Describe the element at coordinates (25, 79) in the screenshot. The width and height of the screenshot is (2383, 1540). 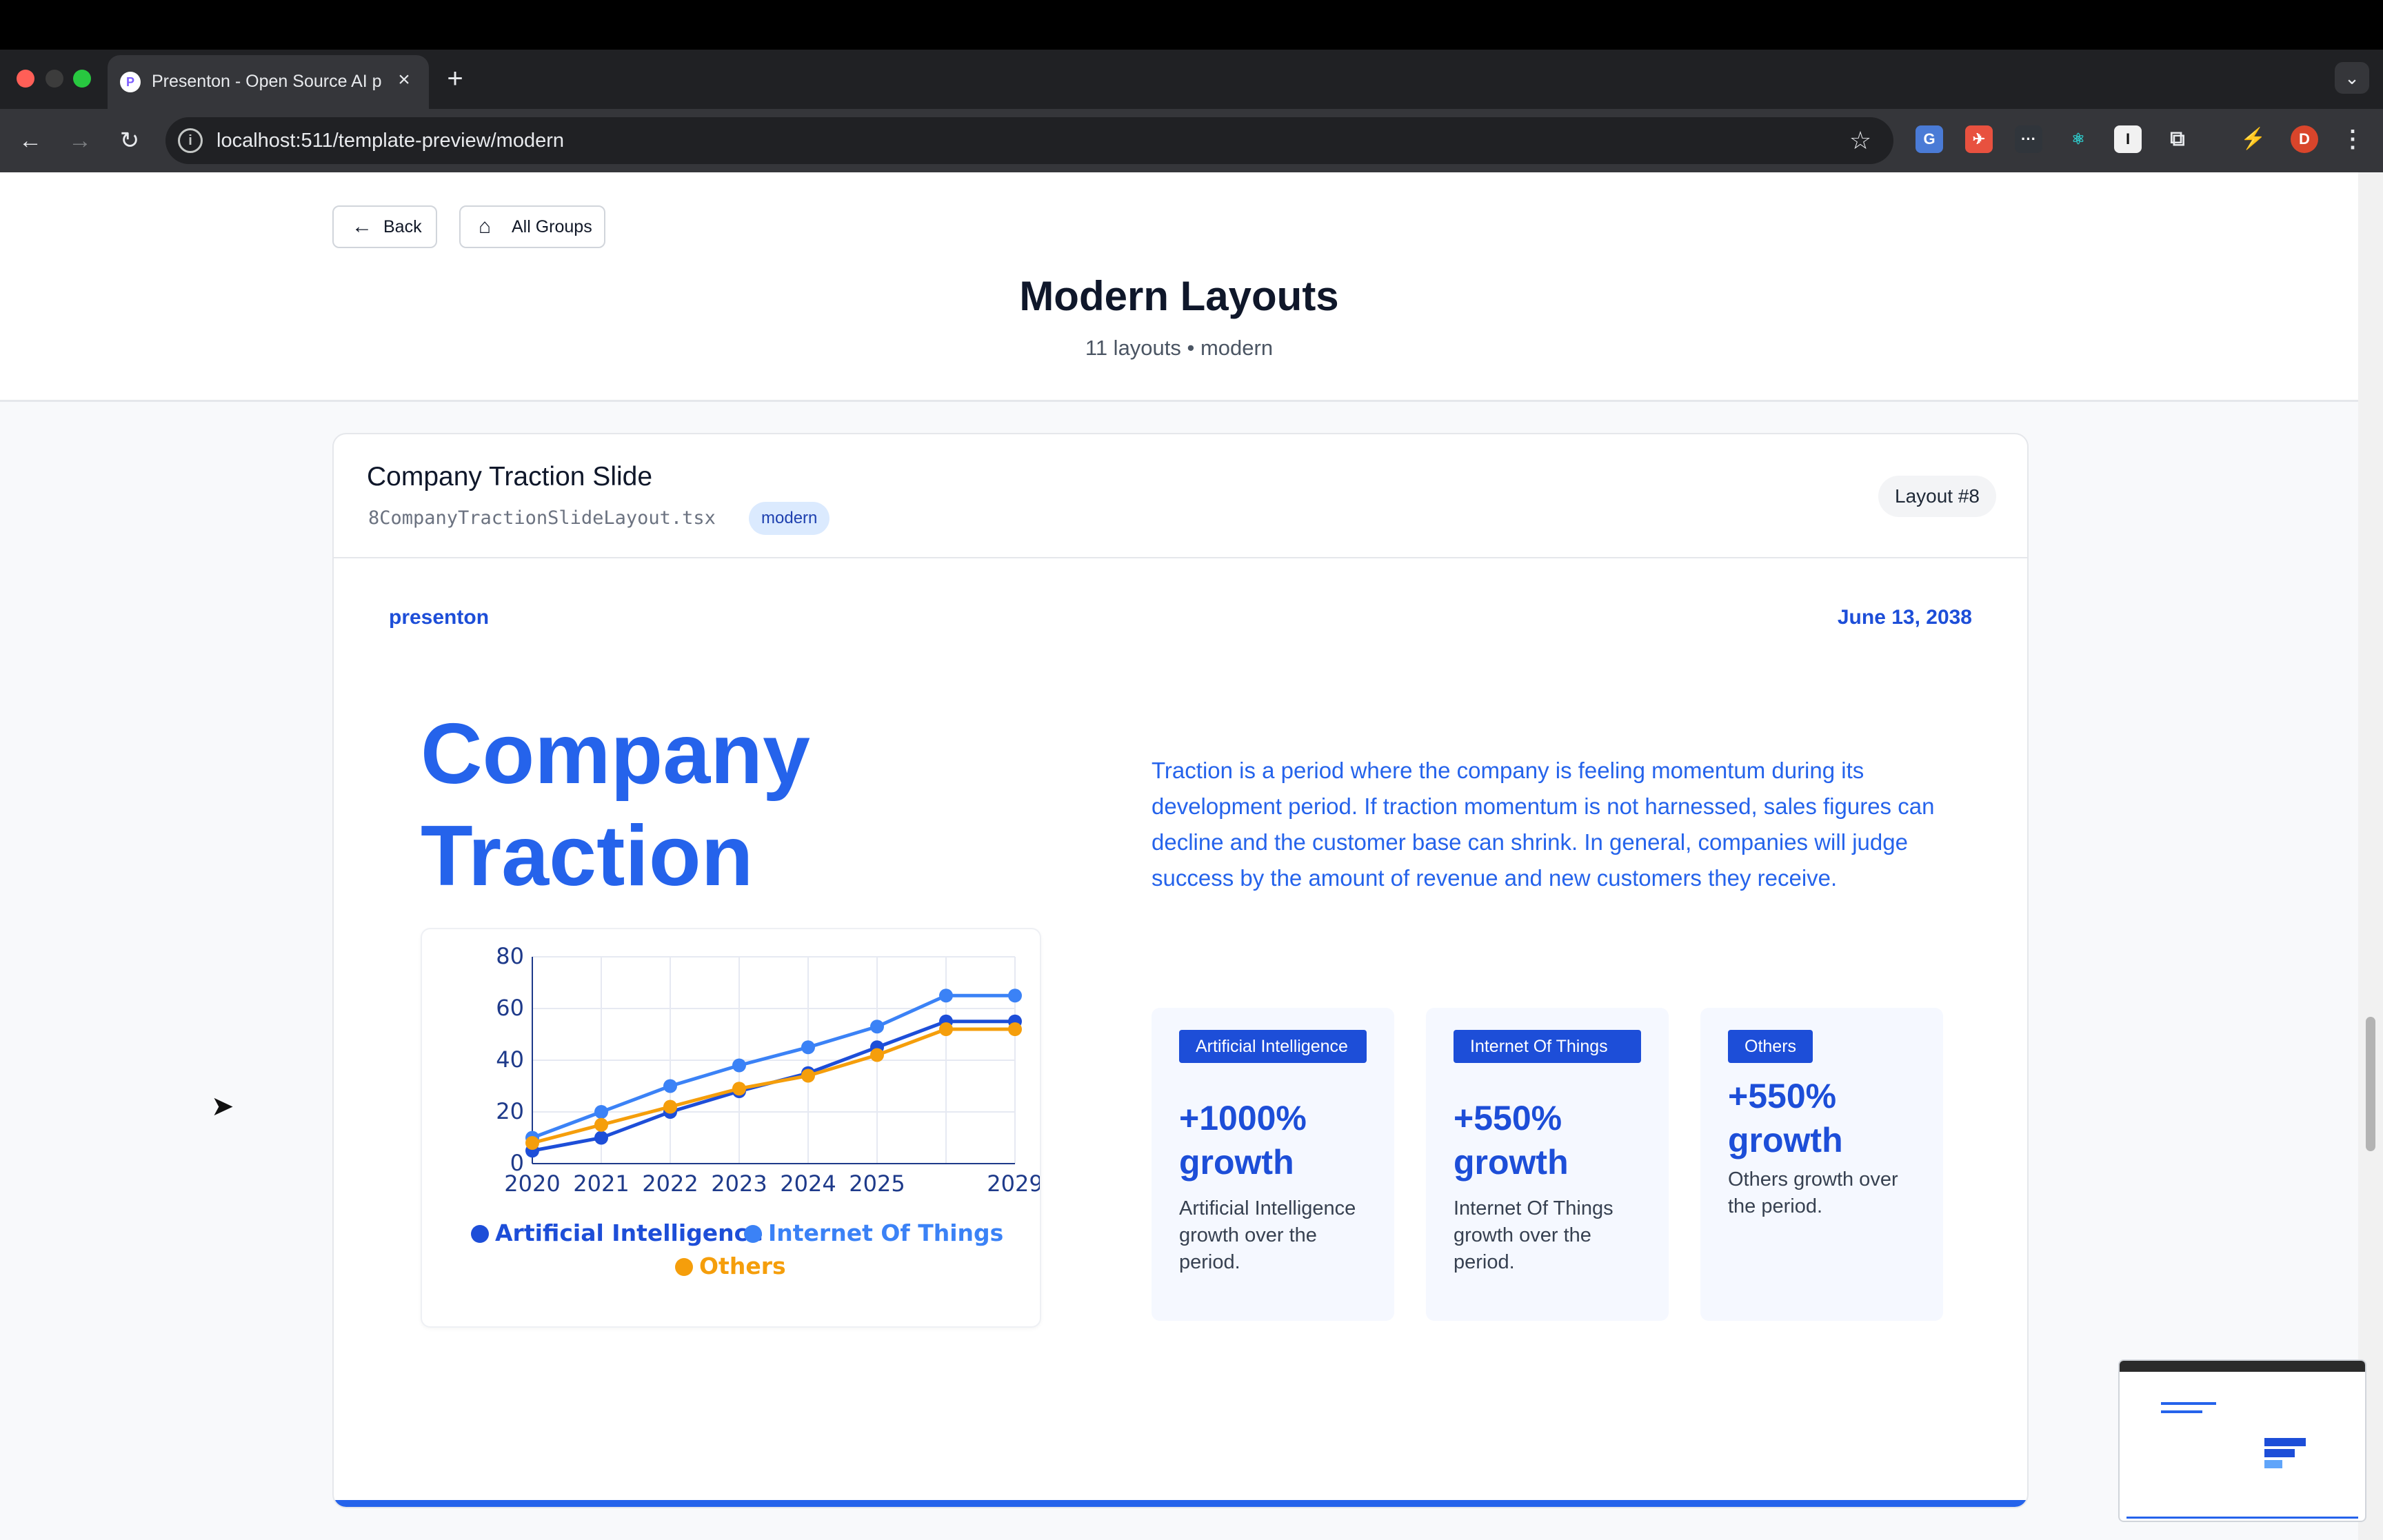
I see `close-window-button` at that location.